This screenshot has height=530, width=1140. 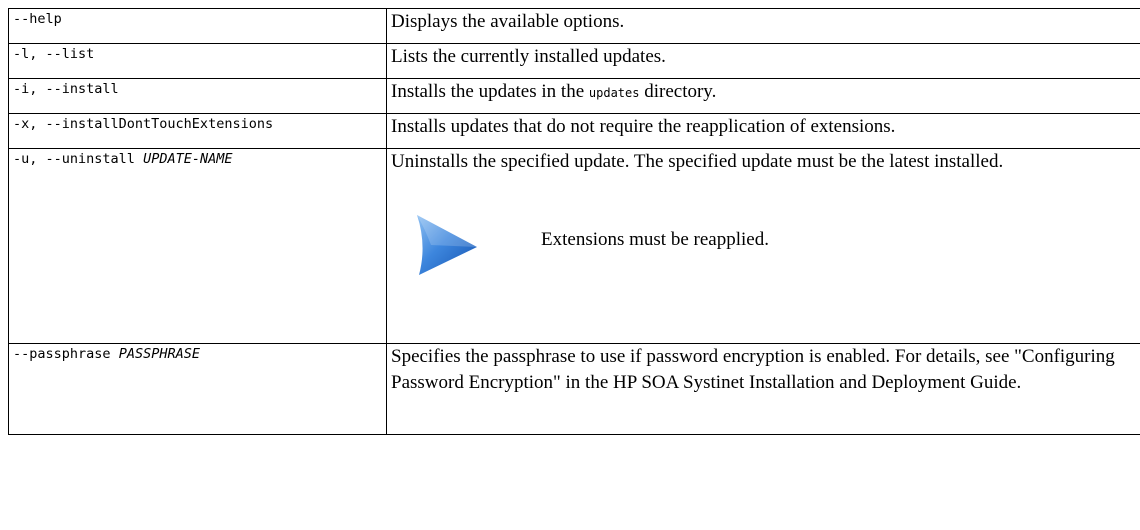 What do you see at coordinates (197, 246) in the screenshot?
I see `option-cell: -u, --uninstall UPDATE-NAME` at bounding box center [197, 246].